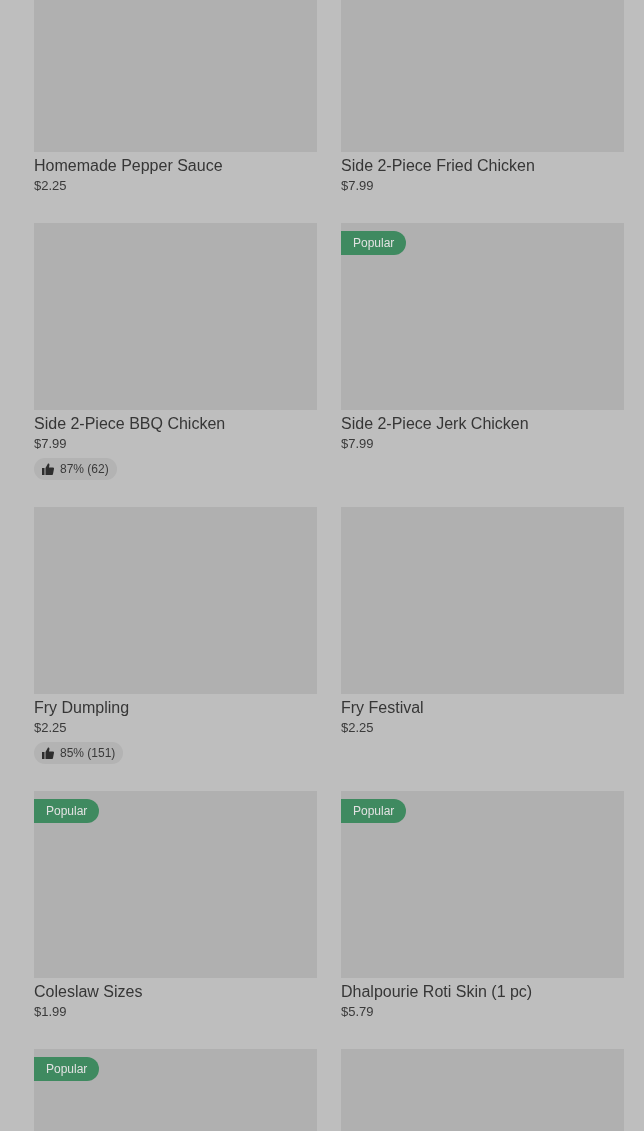  Describe the element at coordinates (84, 469) in the screenshot. I see `rating-text: 87% (62)` at that location.